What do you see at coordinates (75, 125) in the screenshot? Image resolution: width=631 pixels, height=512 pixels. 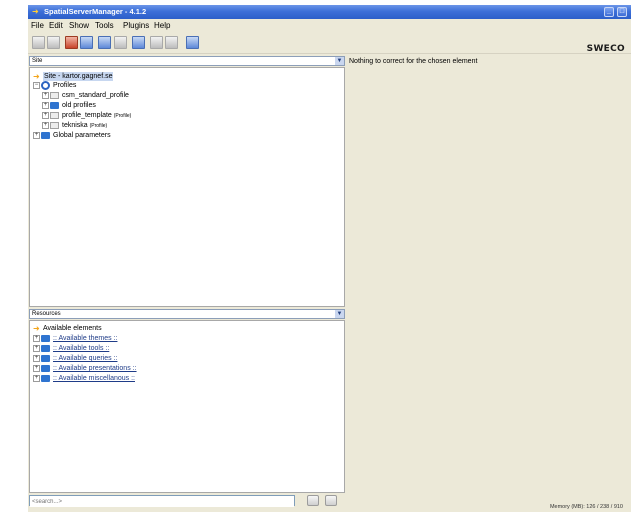 I see `profile-name: tekniska` at bounding box center [75, 125].